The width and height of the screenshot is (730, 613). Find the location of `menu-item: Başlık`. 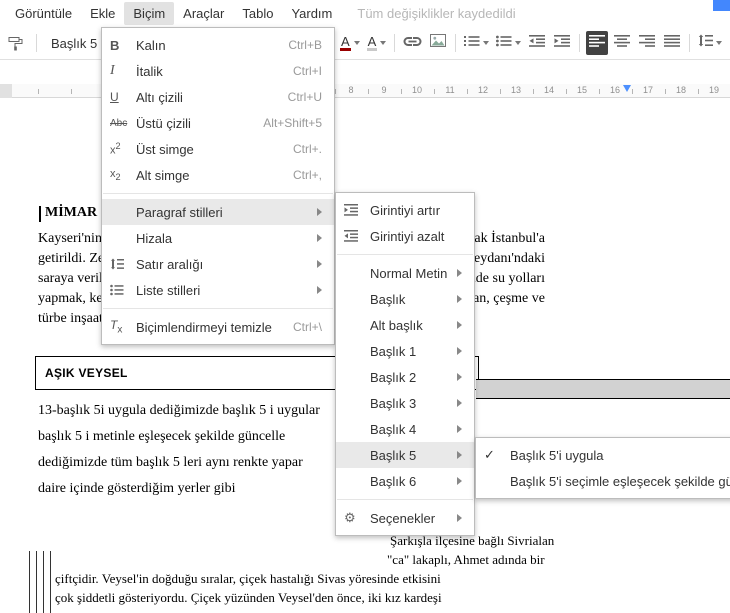

menu-item: Başlık is located at coordinates (405, 299).